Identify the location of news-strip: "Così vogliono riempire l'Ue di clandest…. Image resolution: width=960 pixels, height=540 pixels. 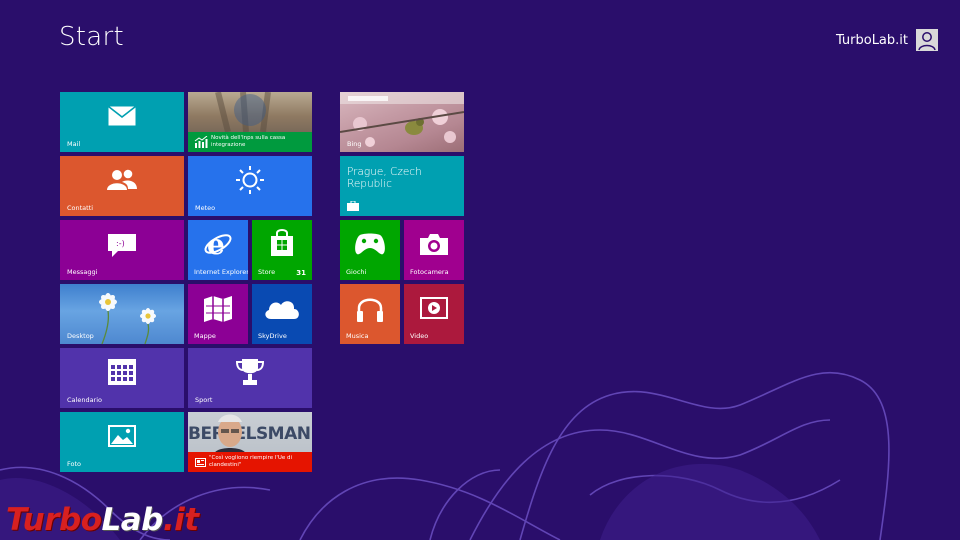
(250, 462).